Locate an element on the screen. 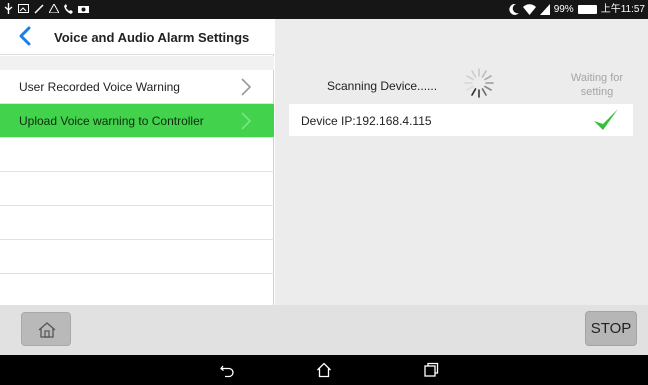 The height and width of the screenshot is (385, 648). waiting-status-text: Waiting for setting is located at coordinates (597, 85).